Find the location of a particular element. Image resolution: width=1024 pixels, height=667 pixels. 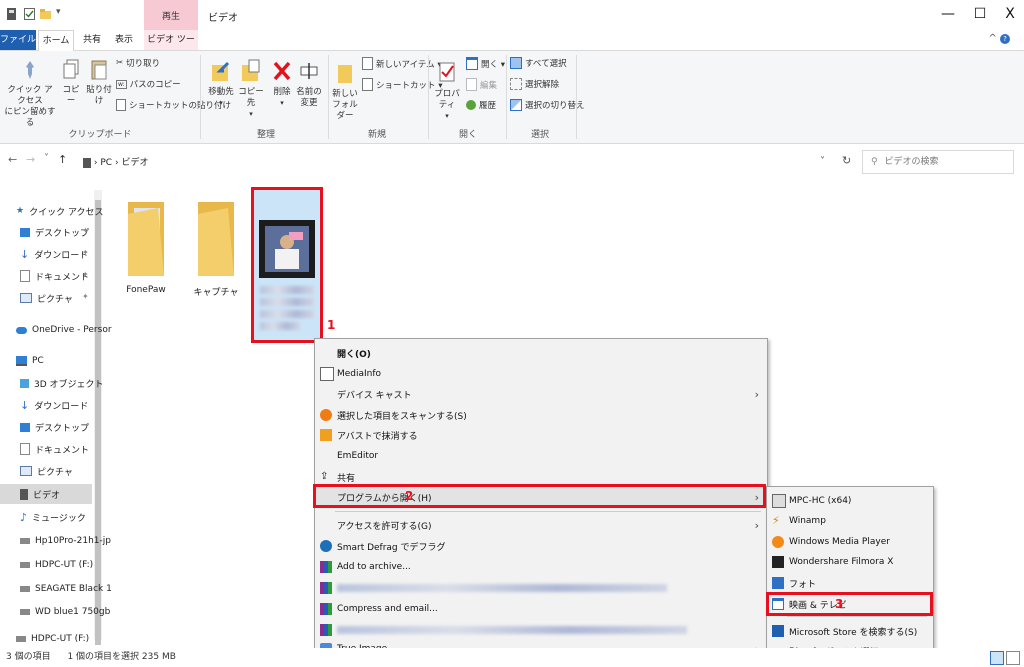

forward-button: → is located at coordinates (30, 159).